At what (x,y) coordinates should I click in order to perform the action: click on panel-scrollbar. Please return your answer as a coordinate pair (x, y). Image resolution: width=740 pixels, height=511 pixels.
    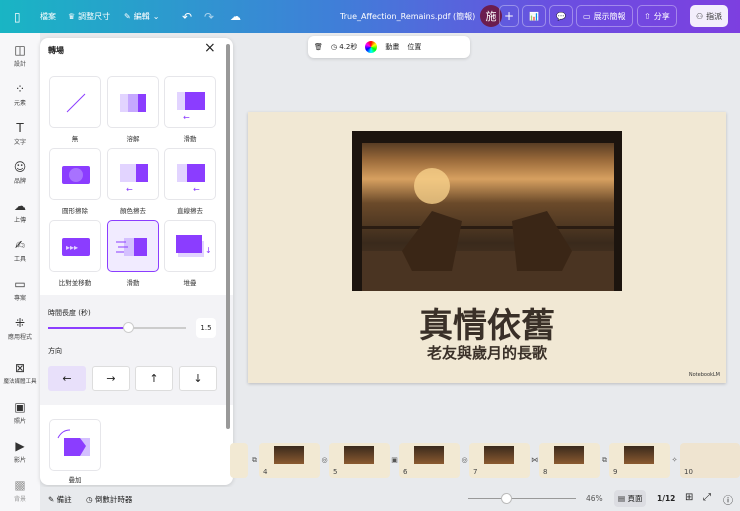
    Looking at the image, I should click on (228, 236).